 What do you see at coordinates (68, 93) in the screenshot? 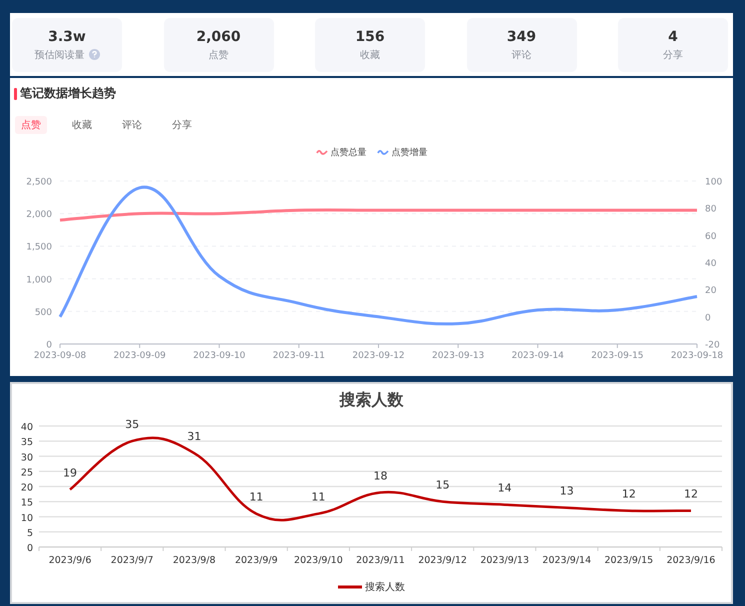
I see `section-title: 笔记数据增长趋势` at bounding box center [68, 93].